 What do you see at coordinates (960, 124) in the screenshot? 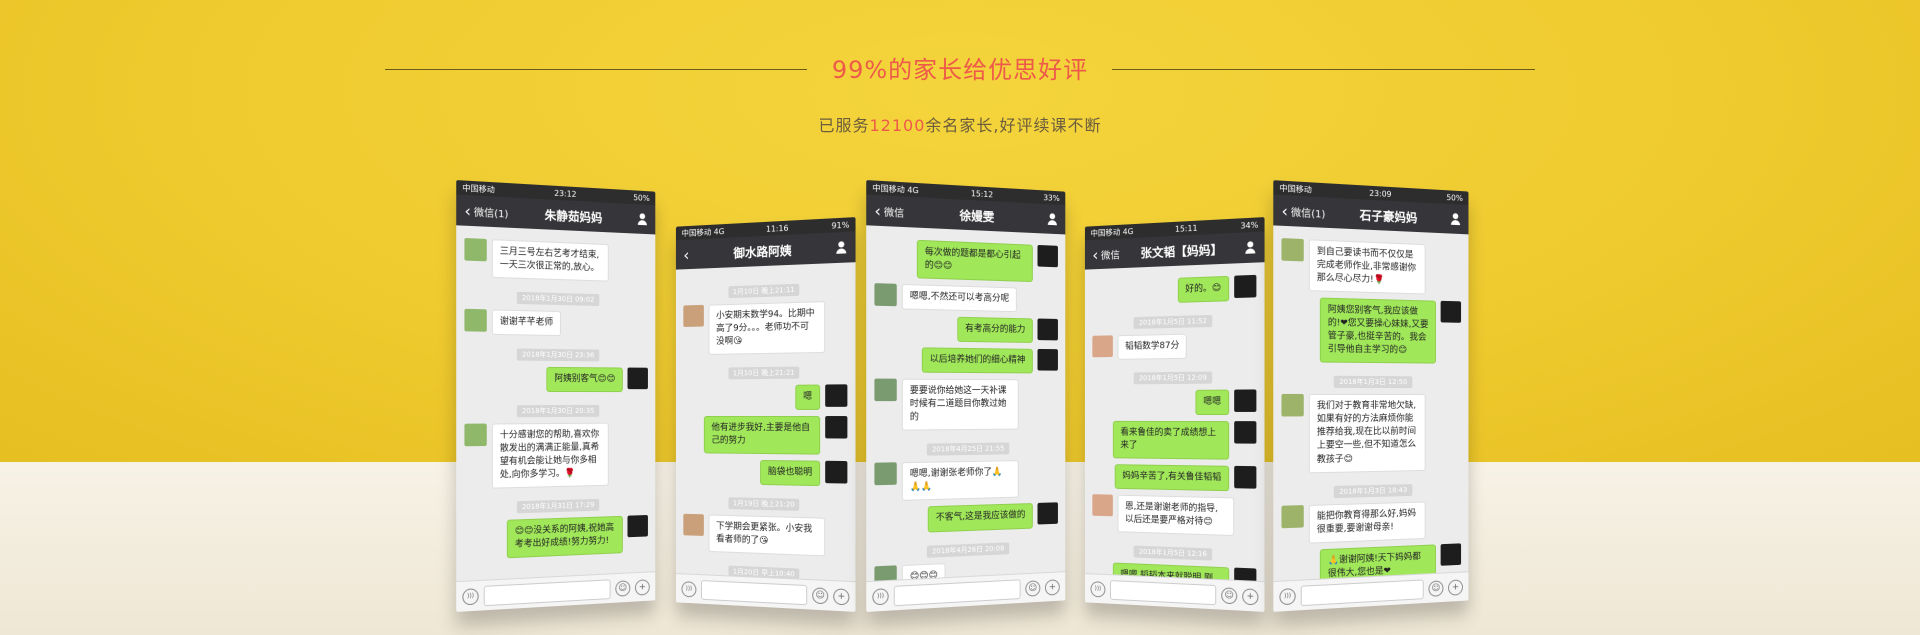
I see `subline: 已服务12100余名家长,好评续课不断` at bounding box center [960, 124].